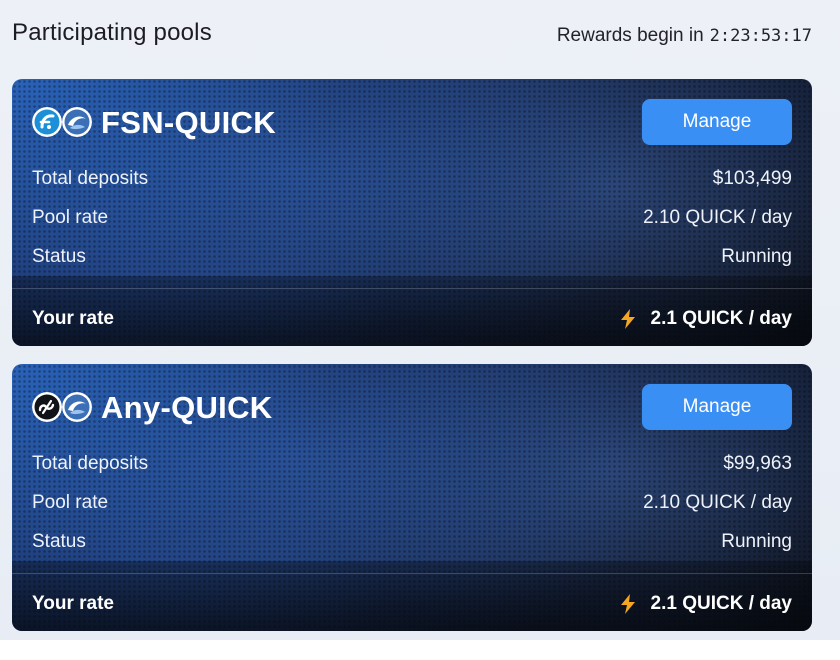  Describe the element at coordinates (47, 122) in the screenshot. I see `fsn-token-icon` at that location.